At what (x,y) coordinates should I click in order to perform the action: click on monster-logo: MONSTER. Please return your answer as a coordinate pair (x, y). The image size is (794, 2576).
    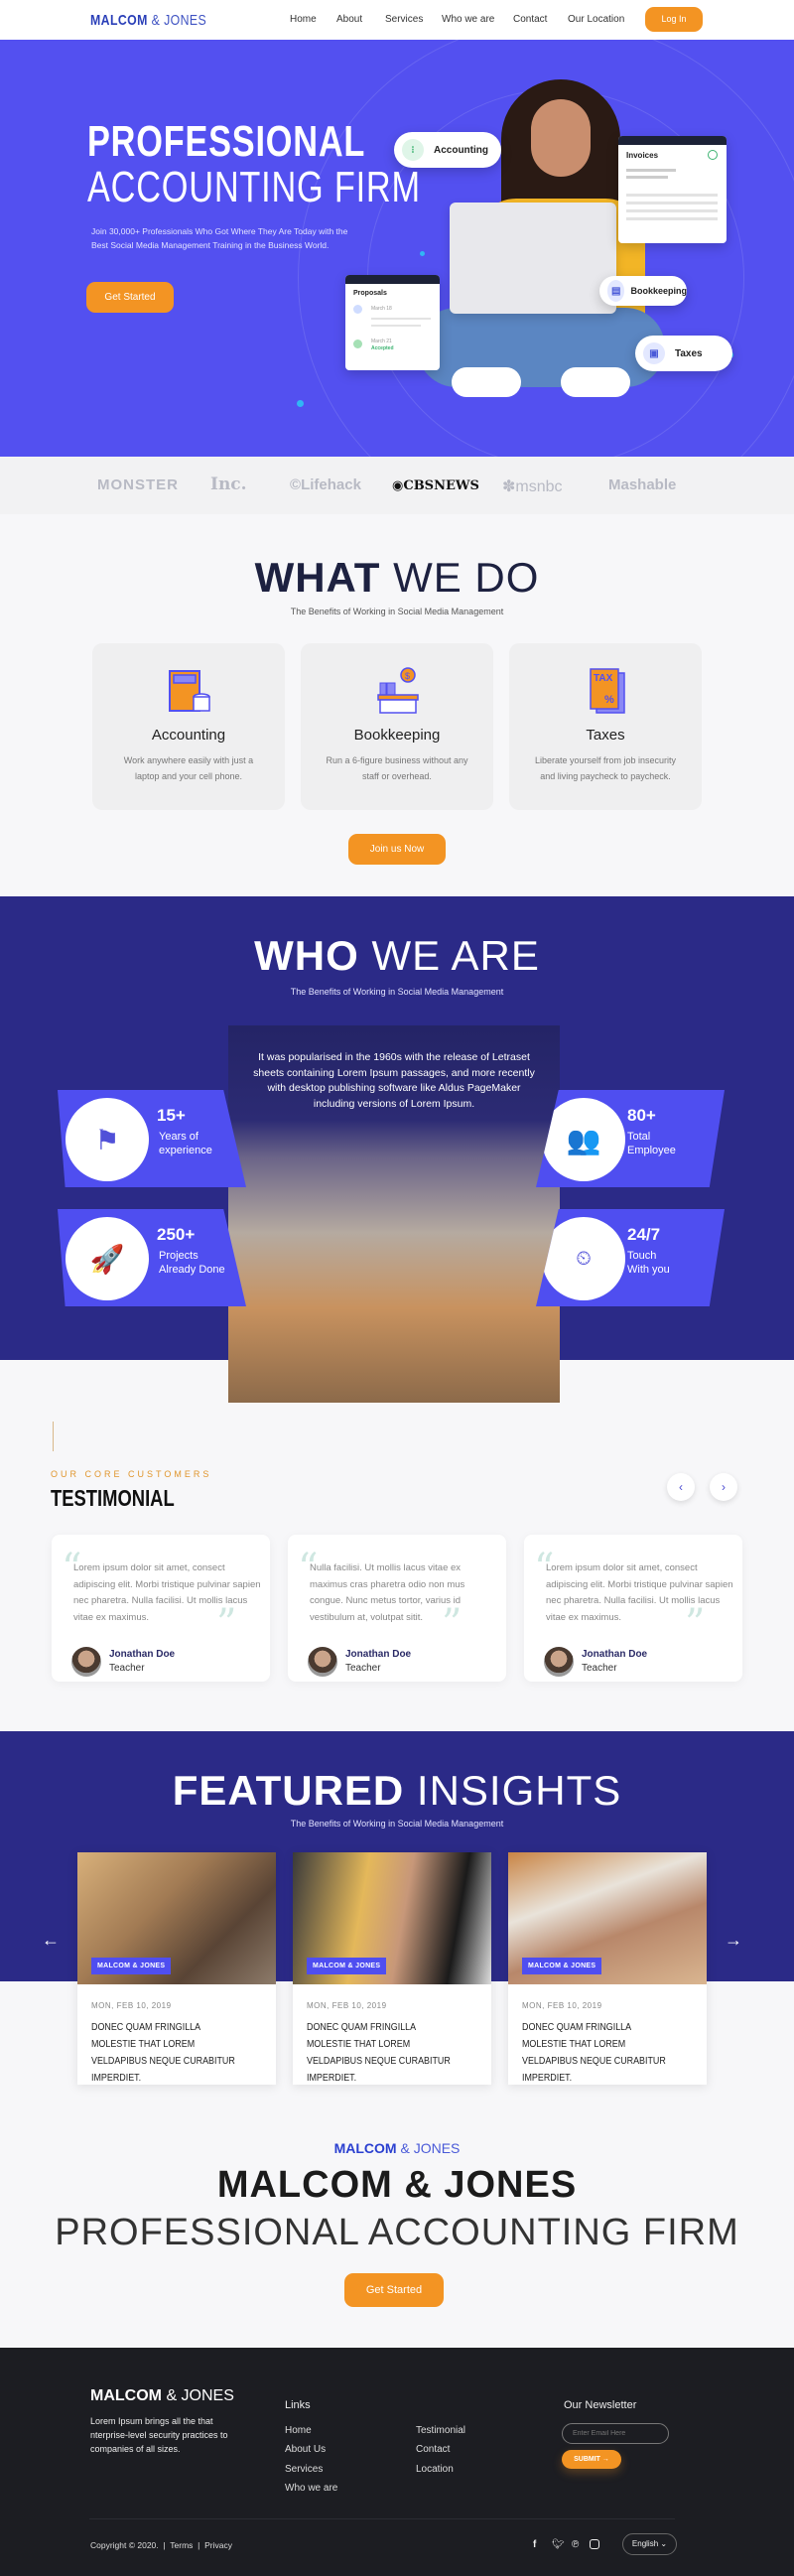
    Looking at the image, I should click on (138, 485).